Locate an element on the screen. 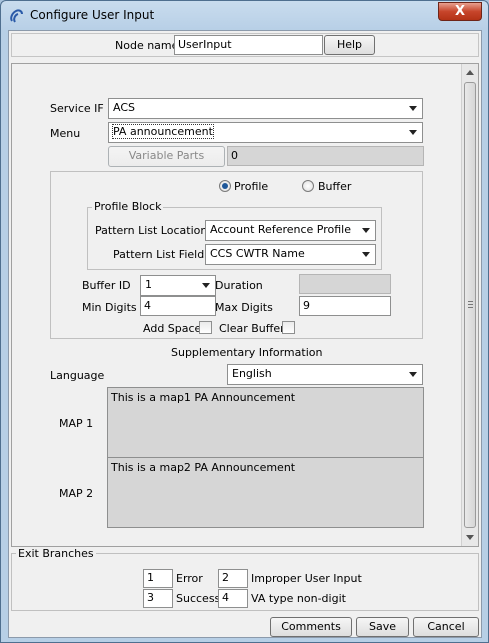 This screenshot has height=643, width=489. close-icon: X is located at coordinates (460, 11).